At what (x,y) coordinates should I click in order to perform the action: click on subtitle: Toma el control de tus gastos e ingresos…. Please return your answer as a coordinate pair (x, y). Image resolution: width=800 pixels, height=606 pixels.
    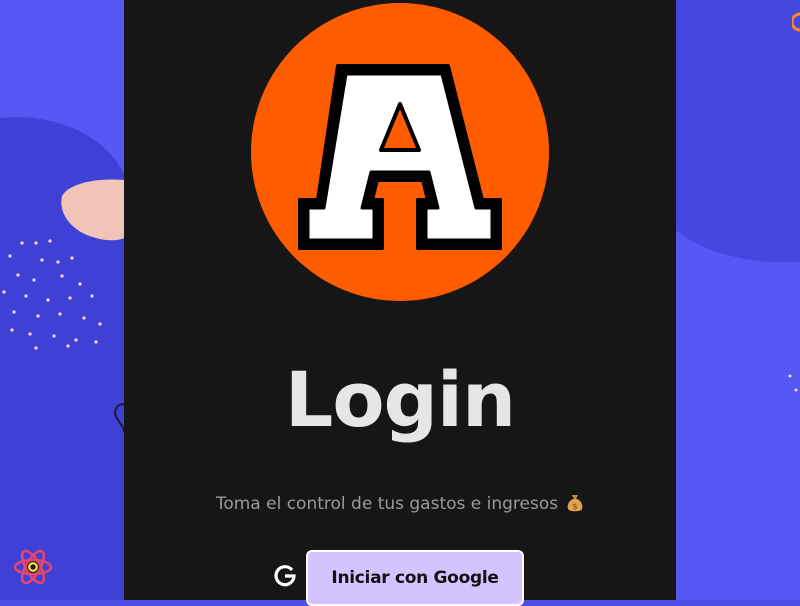
    Looking at the image, I should click on (400, 504).